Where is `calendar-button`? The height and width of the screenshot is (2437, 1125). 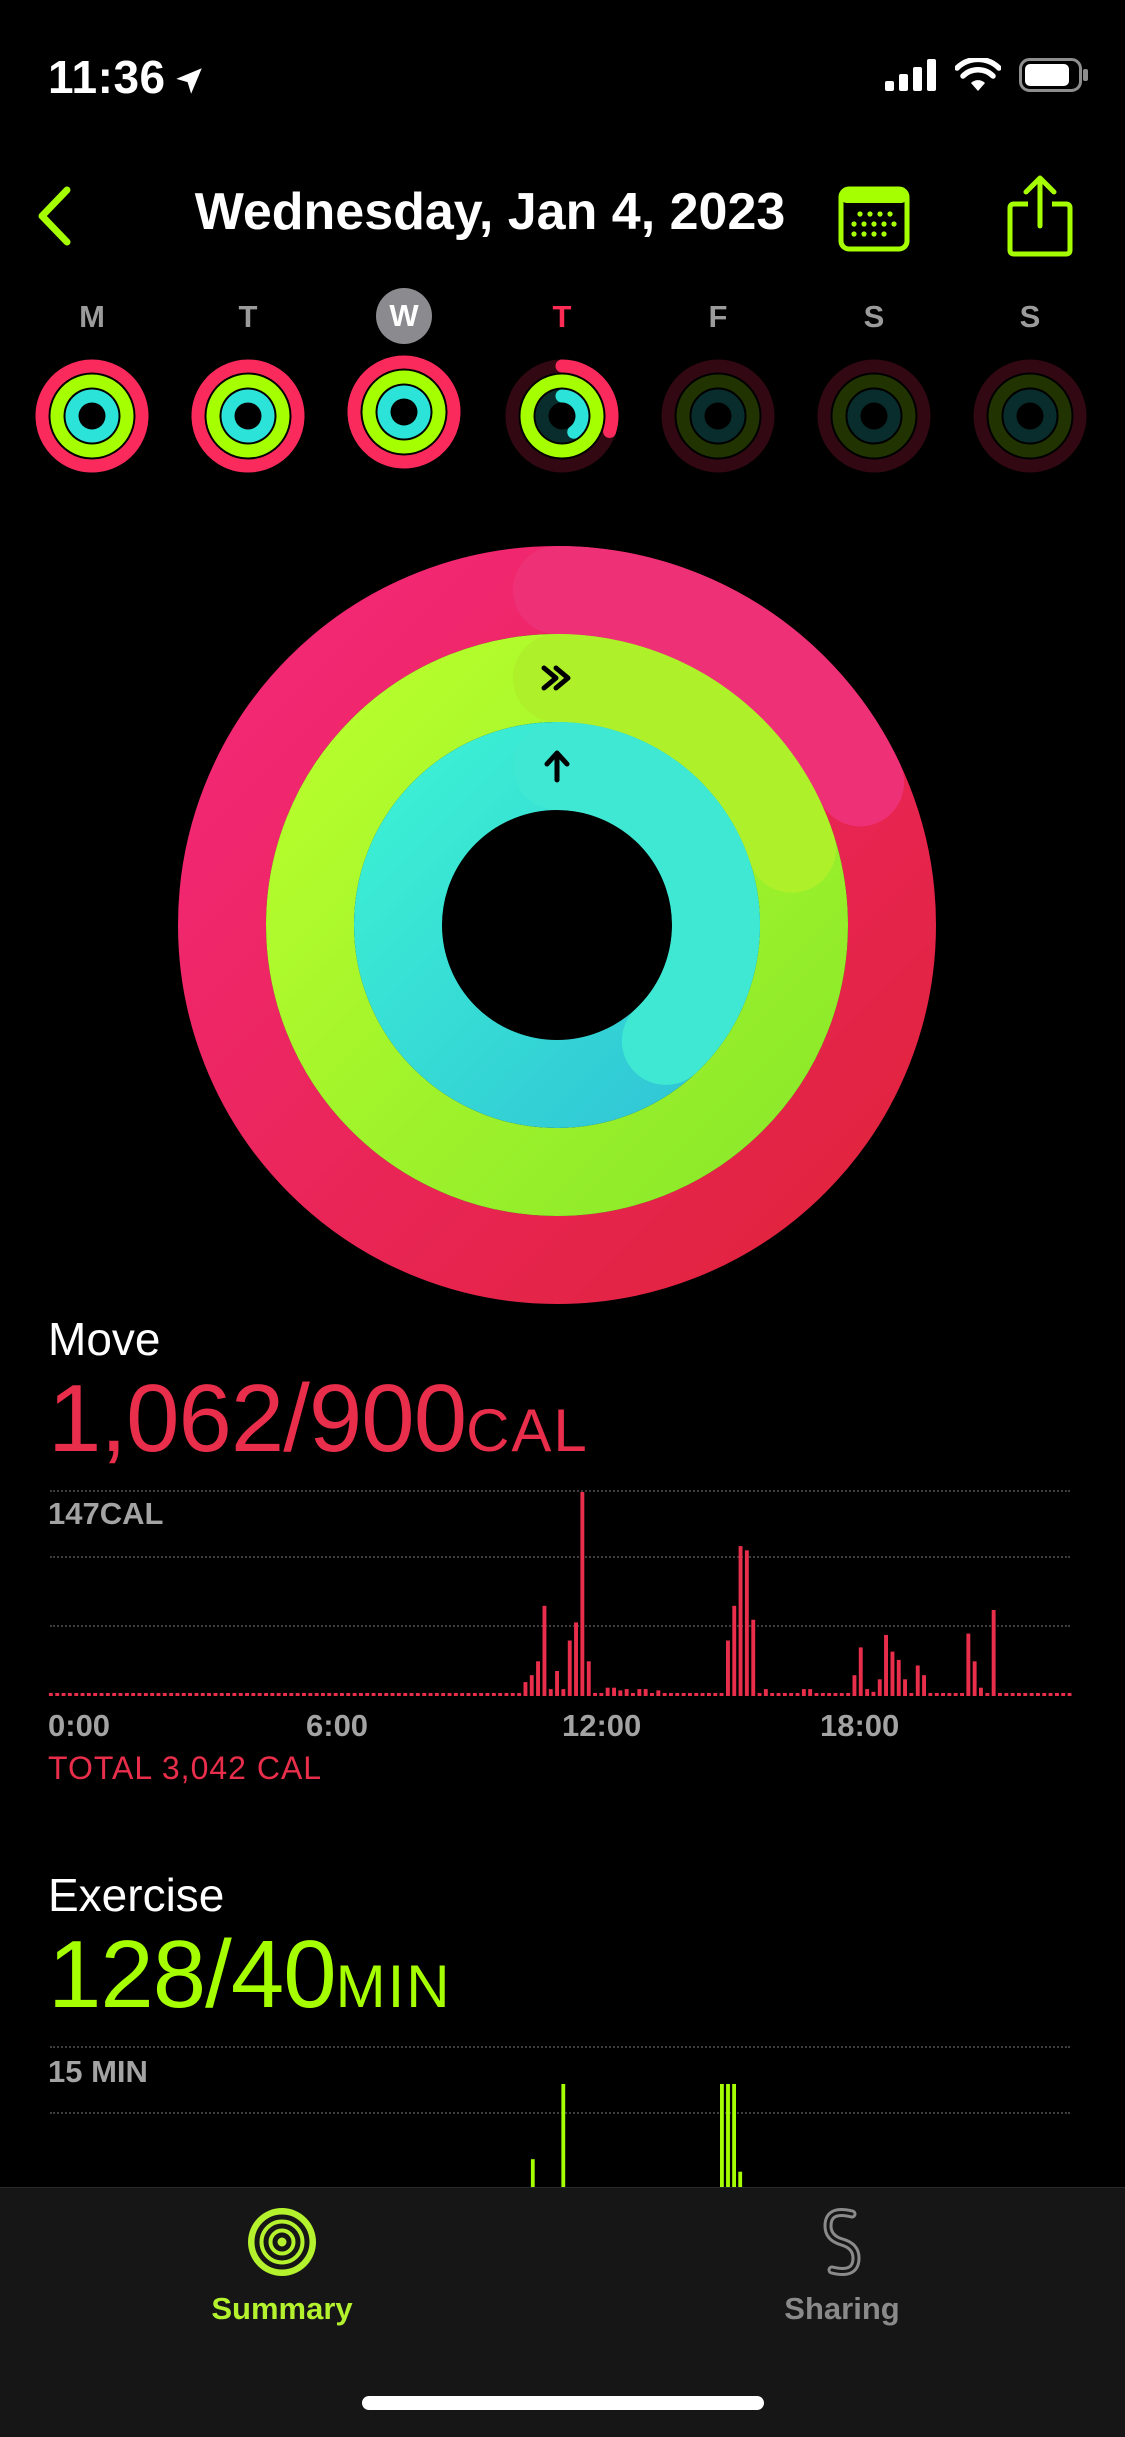 calendar-button is located at coordinates (874, 219).